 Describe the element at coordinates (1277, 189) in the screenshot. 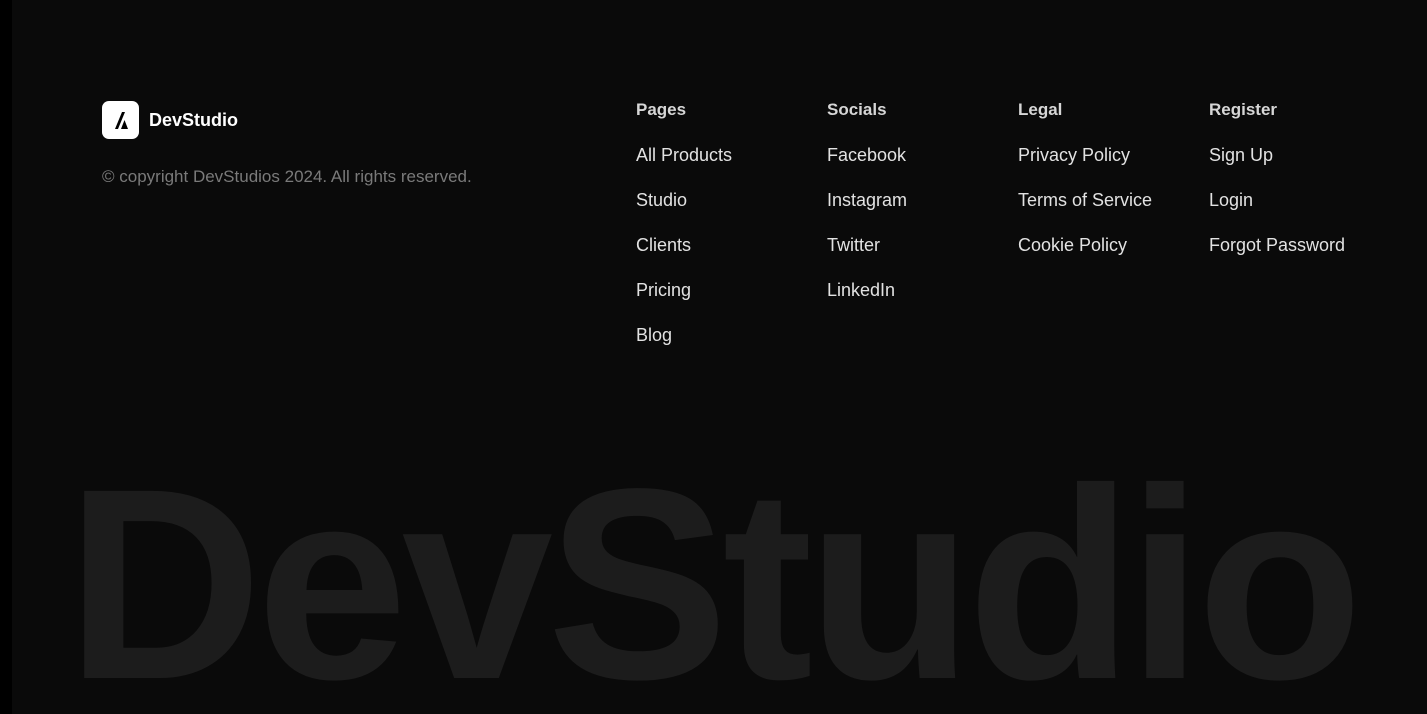

I see `footer-column-register: Register Sign Up Login Forgot Password` at that location.